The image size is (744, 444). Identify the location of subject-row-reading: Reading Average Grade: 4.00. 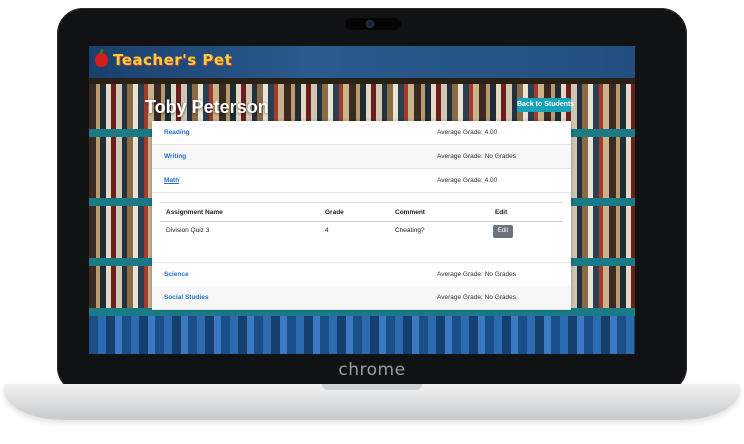
(361, 133).